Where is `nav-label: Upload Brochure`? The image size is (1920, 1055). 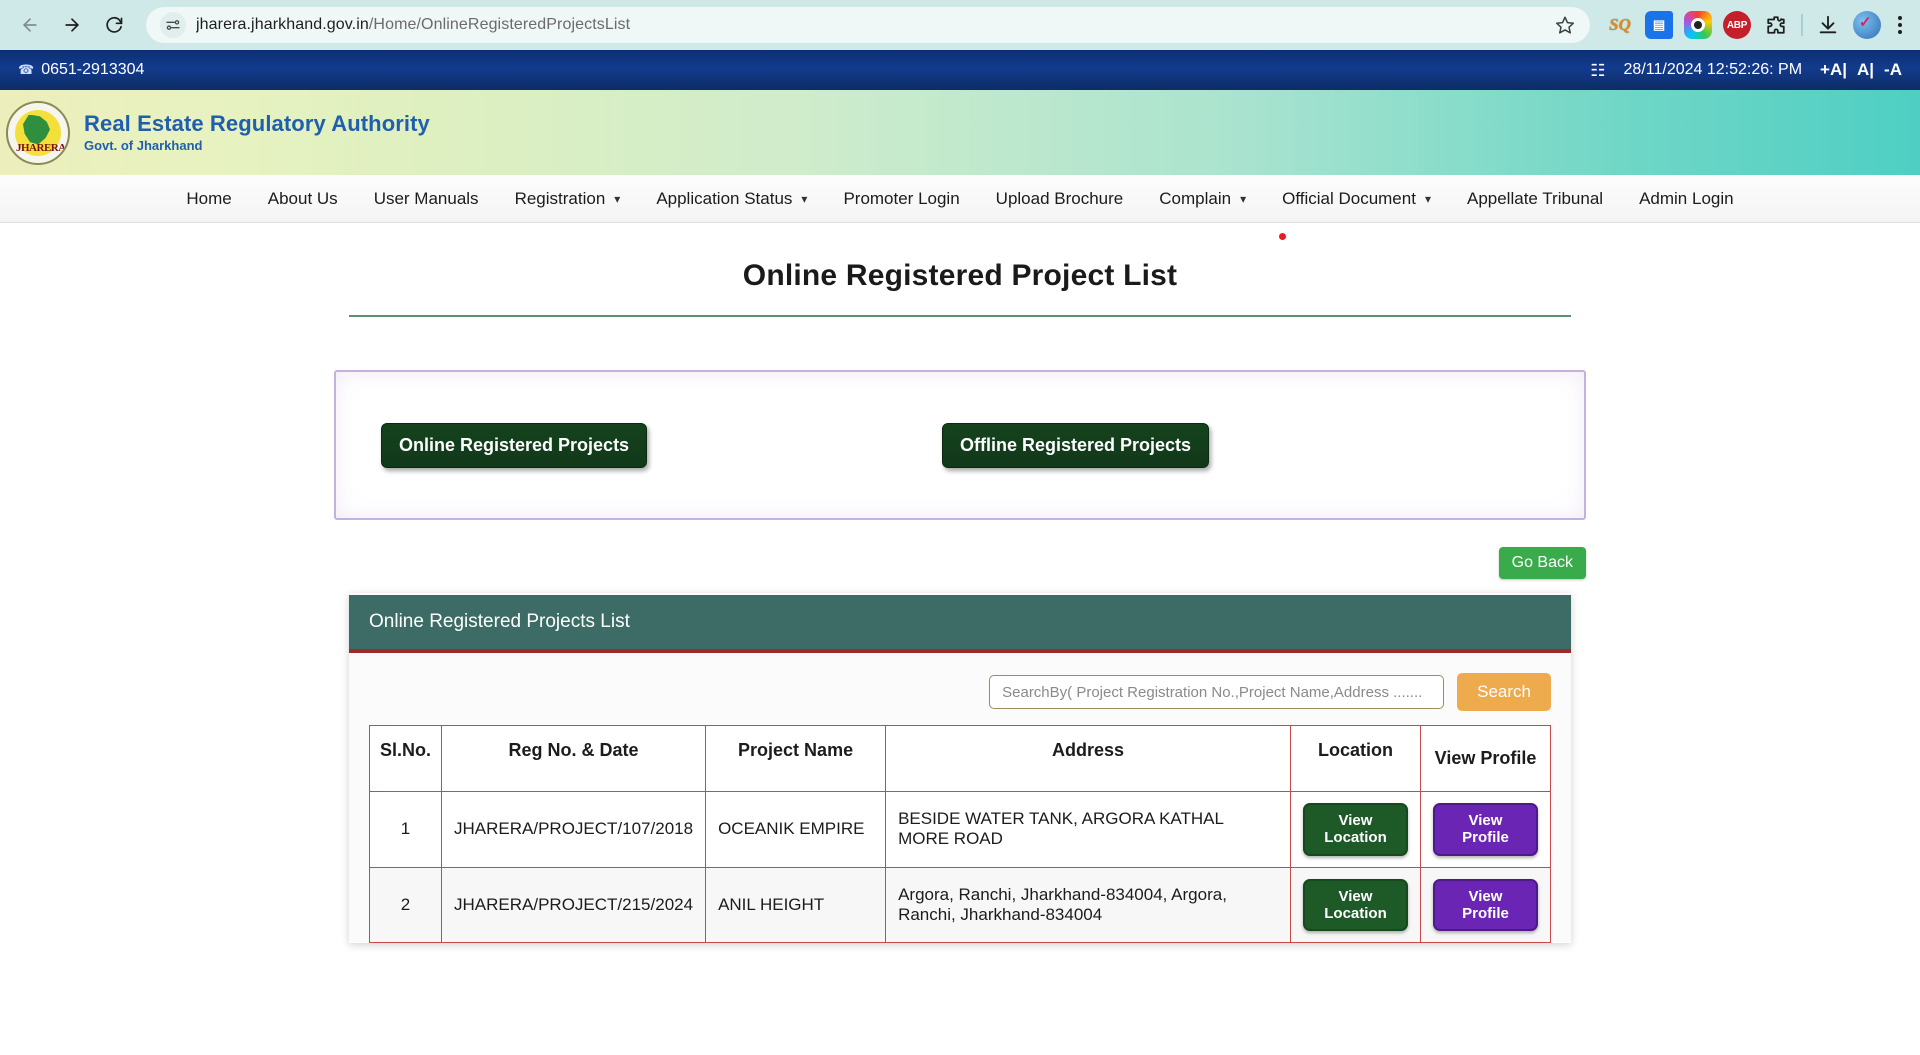 nav-label: Upload Brochure is located at coordinates (1059, 198).